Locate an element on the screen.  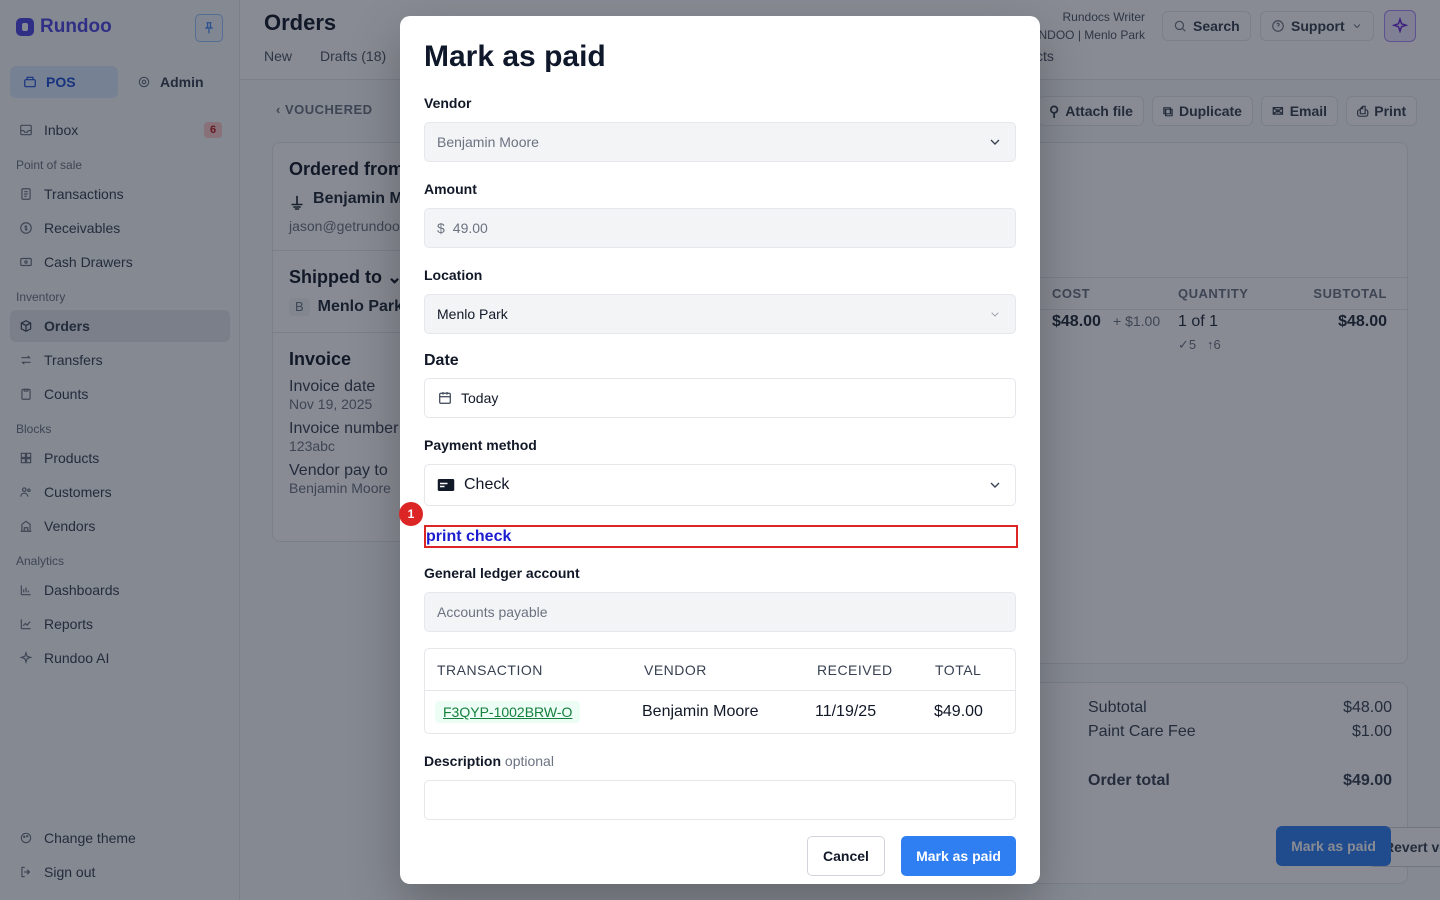
row-total: $49.00 is located at coordinates (958, 711).